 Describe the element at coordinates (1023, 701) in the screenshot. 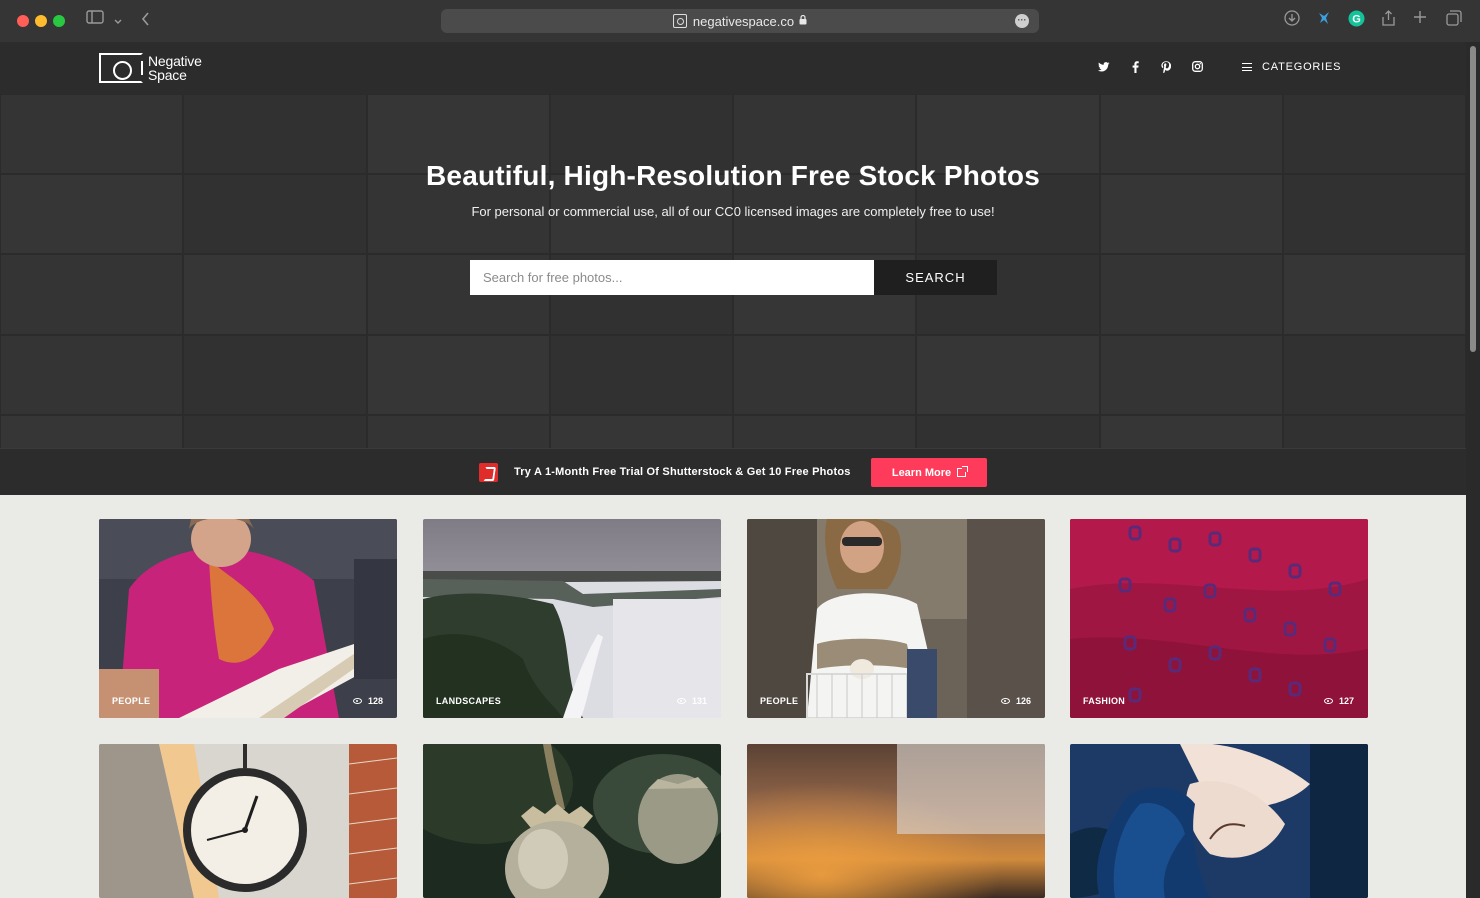

I see `card-view-count: 126` at that location.